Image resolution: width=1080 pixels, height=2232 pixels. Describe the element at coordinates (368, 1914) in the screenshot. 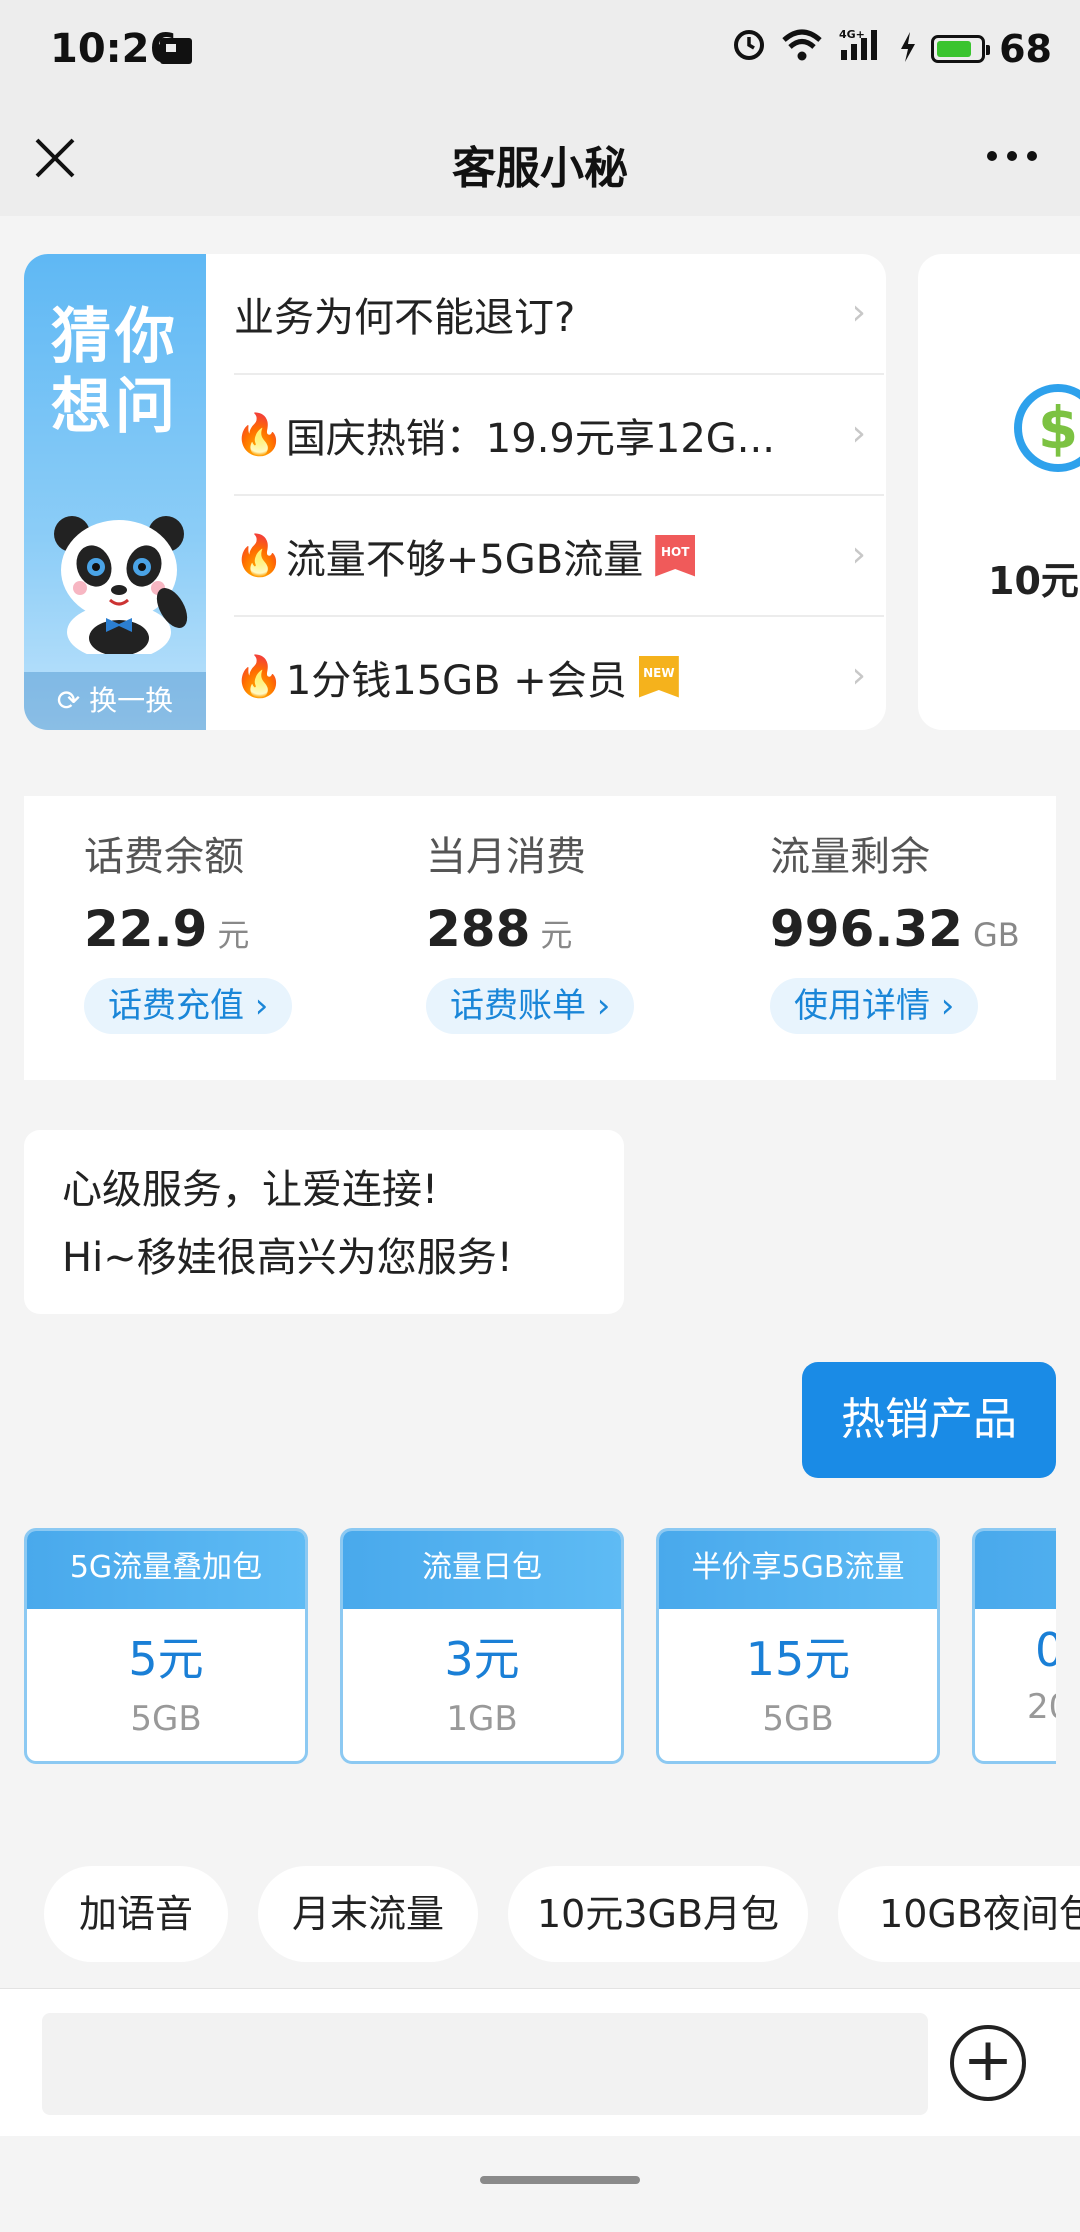

I see `quick-reply-chip: 月末流量` at that location.